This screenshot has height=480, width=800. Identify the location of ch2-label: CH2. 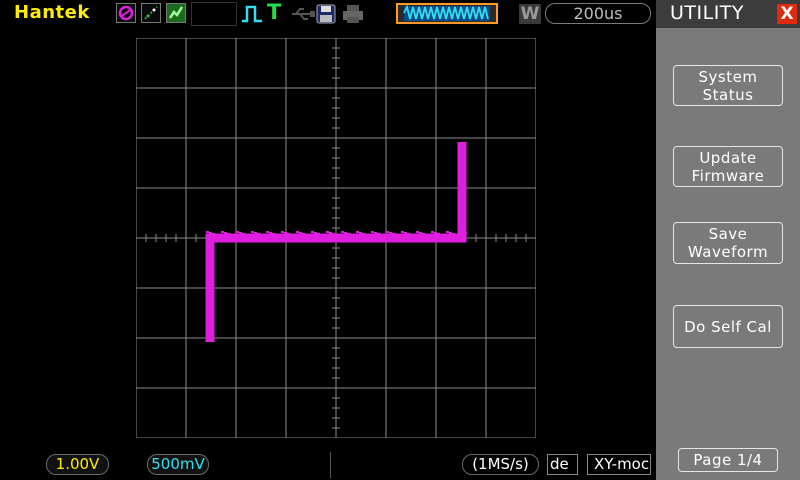
(131, 464).